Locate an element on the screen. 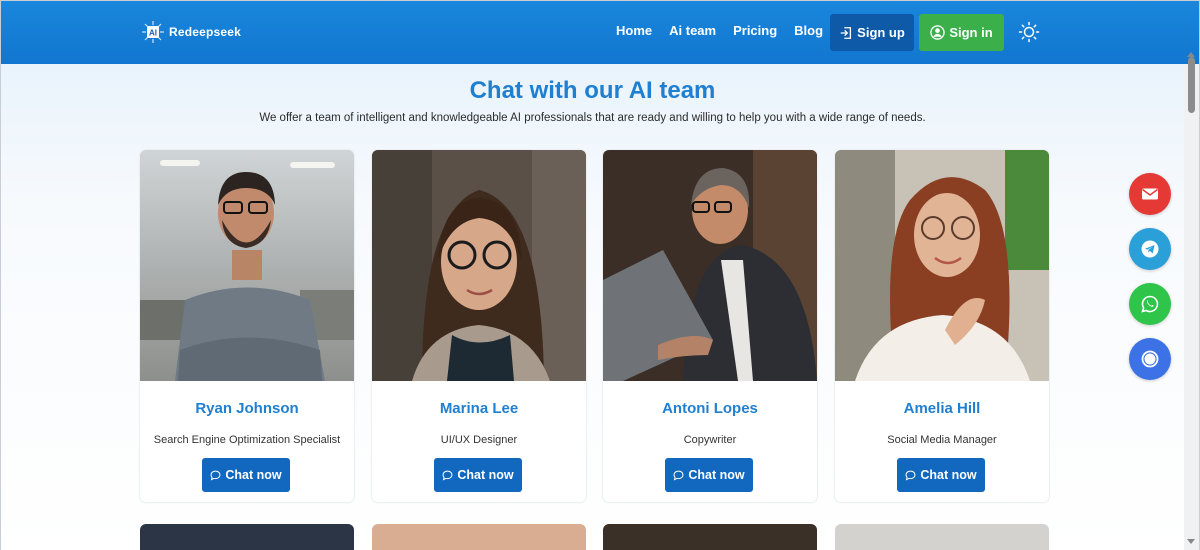 The height and width of the screenshot is (550, 1200). telegram-icon is located at coordinates (1150, 249).